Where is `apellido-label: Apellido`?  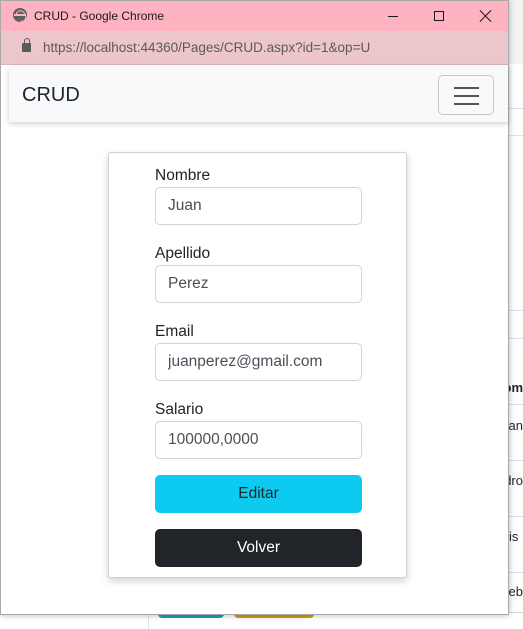
apellido-label: Apellido is located at coordinates (183, 253).